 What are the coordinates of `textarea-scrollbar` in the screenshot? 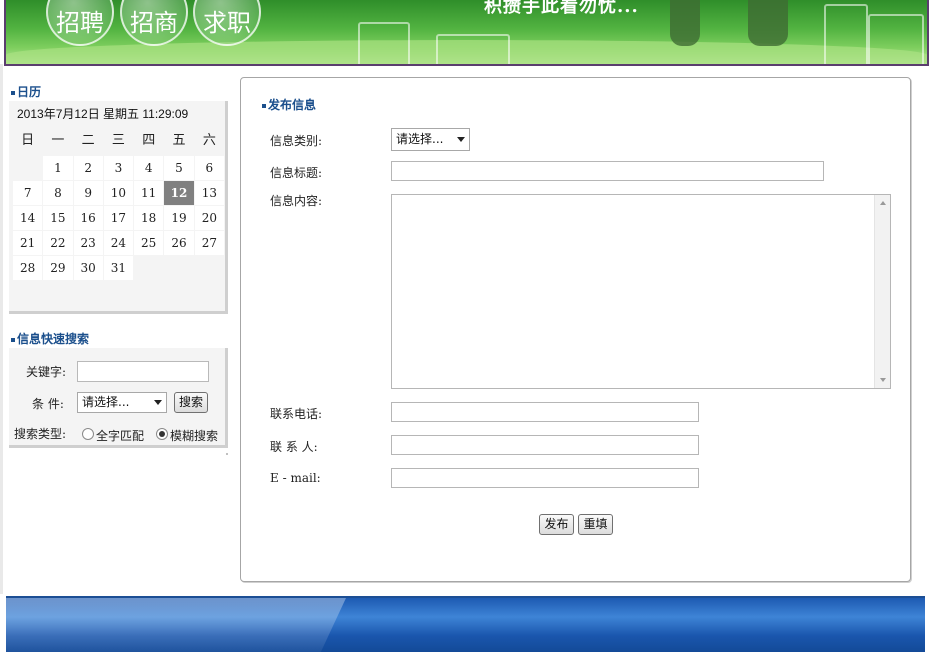 It's located at (882, 291).